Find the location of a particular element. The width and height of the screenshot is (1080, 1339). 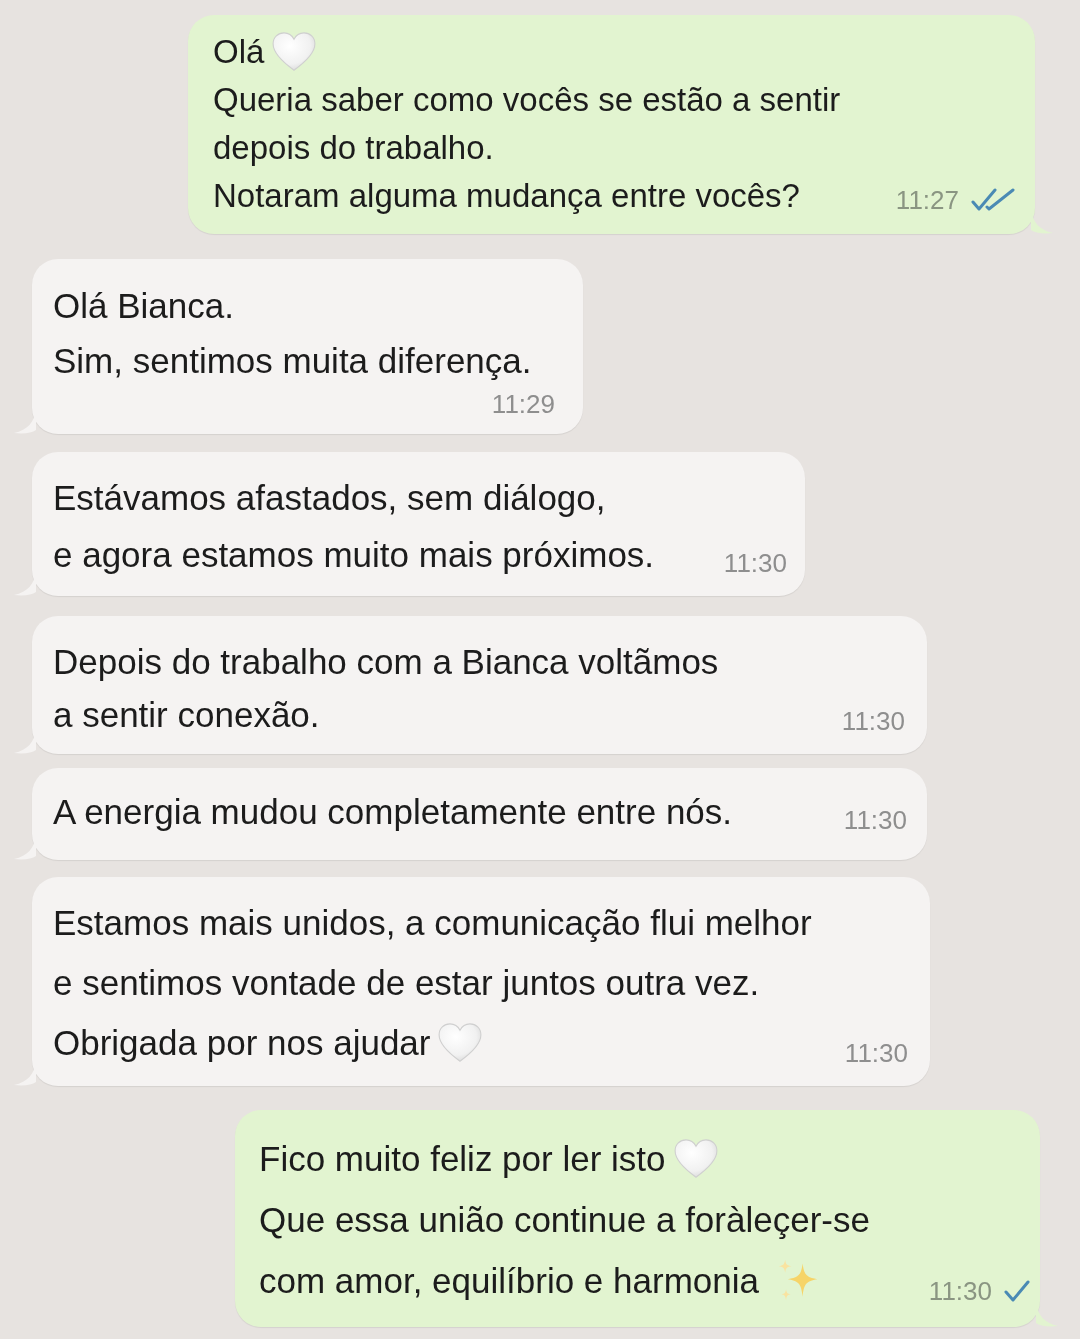

message-text: Estávamos afastados, sem diálogo, is located at coordinates (329, 498).